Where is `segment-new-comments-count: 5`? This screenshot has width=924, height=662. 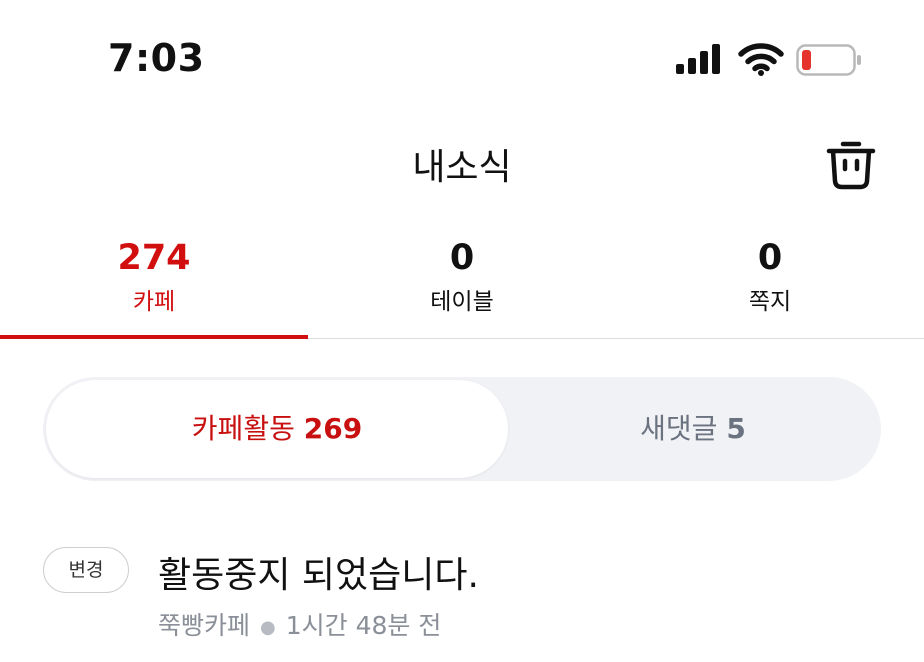
segment-new-comments-count: 5 is located at coordinates (736, 428).